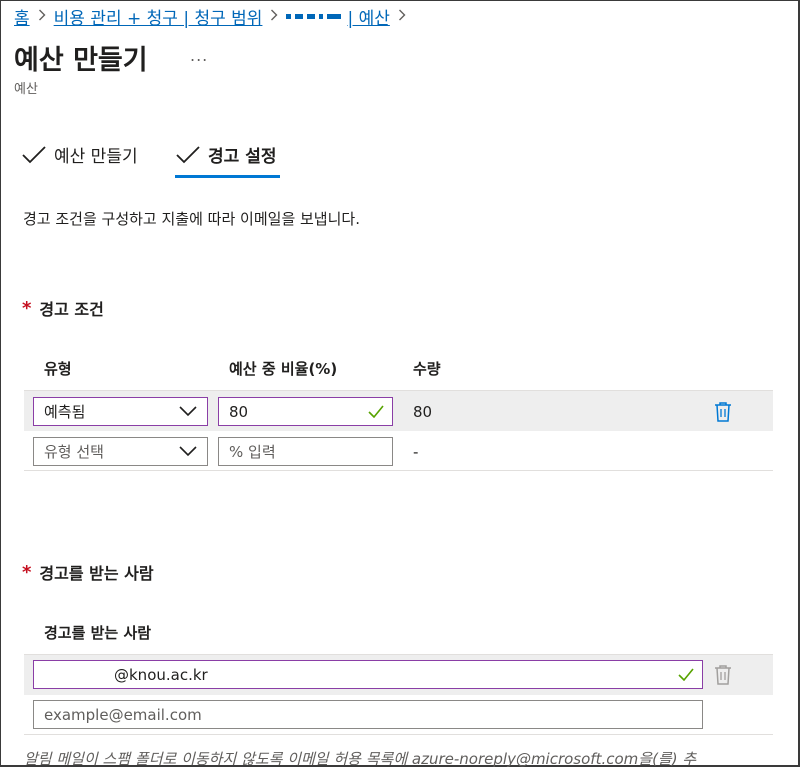 Image resolution: width=800 pixels, height=767 pixels. What do you see at coordinates (368, 714) in the screenshot?
I see `recipient-email-input: example@email.com` at bounding box center [368, 714].